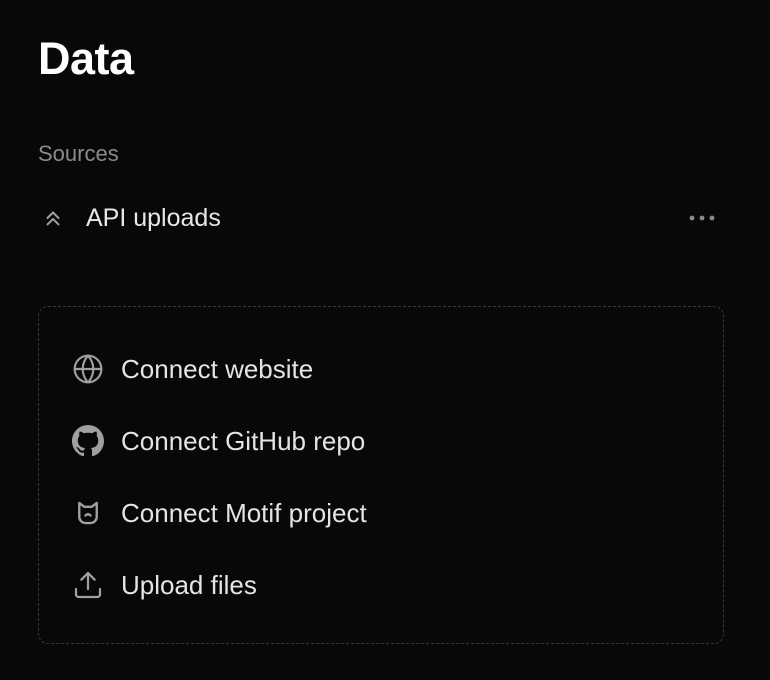  Describe the element at coordinates (379, 218) in the screenshot. I see `source-item-api-uploads: API uploads` at that location.